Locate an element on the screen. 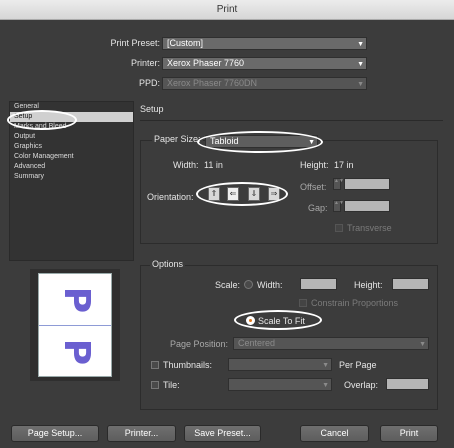  scale-to-fit-label: Scale To Fit is located at coordinates (281, 321).